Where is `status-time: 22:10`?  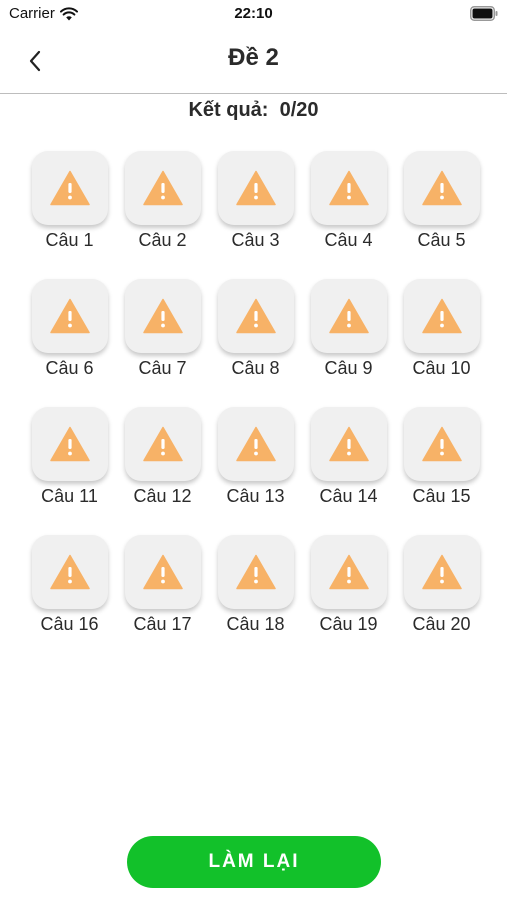 status-time: 22:10 is located at coordinates (253, 13).